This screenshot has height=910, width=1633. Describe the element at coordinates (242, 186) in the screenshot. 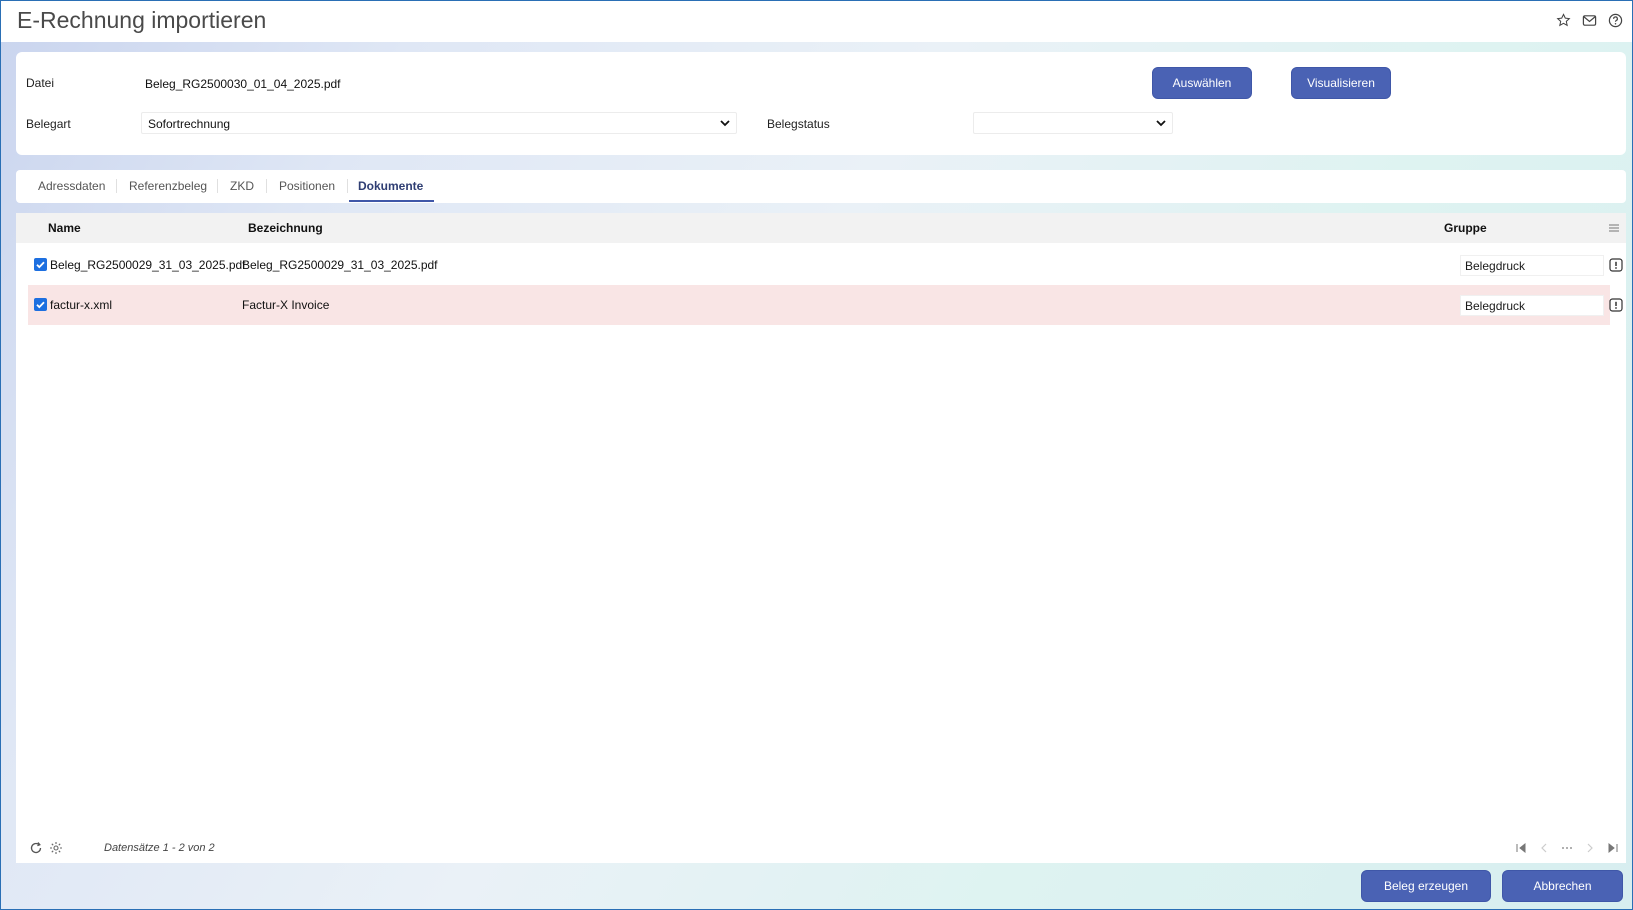

I see `tab-zkd: ZKD` at that location.